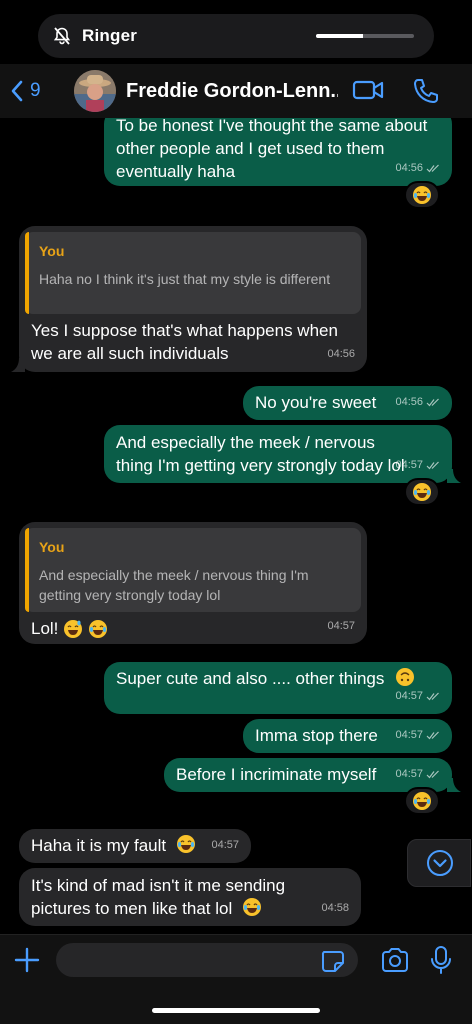 This screenshot has width=472, height=1024. I want to click on camera-icon, so click(395, 960).